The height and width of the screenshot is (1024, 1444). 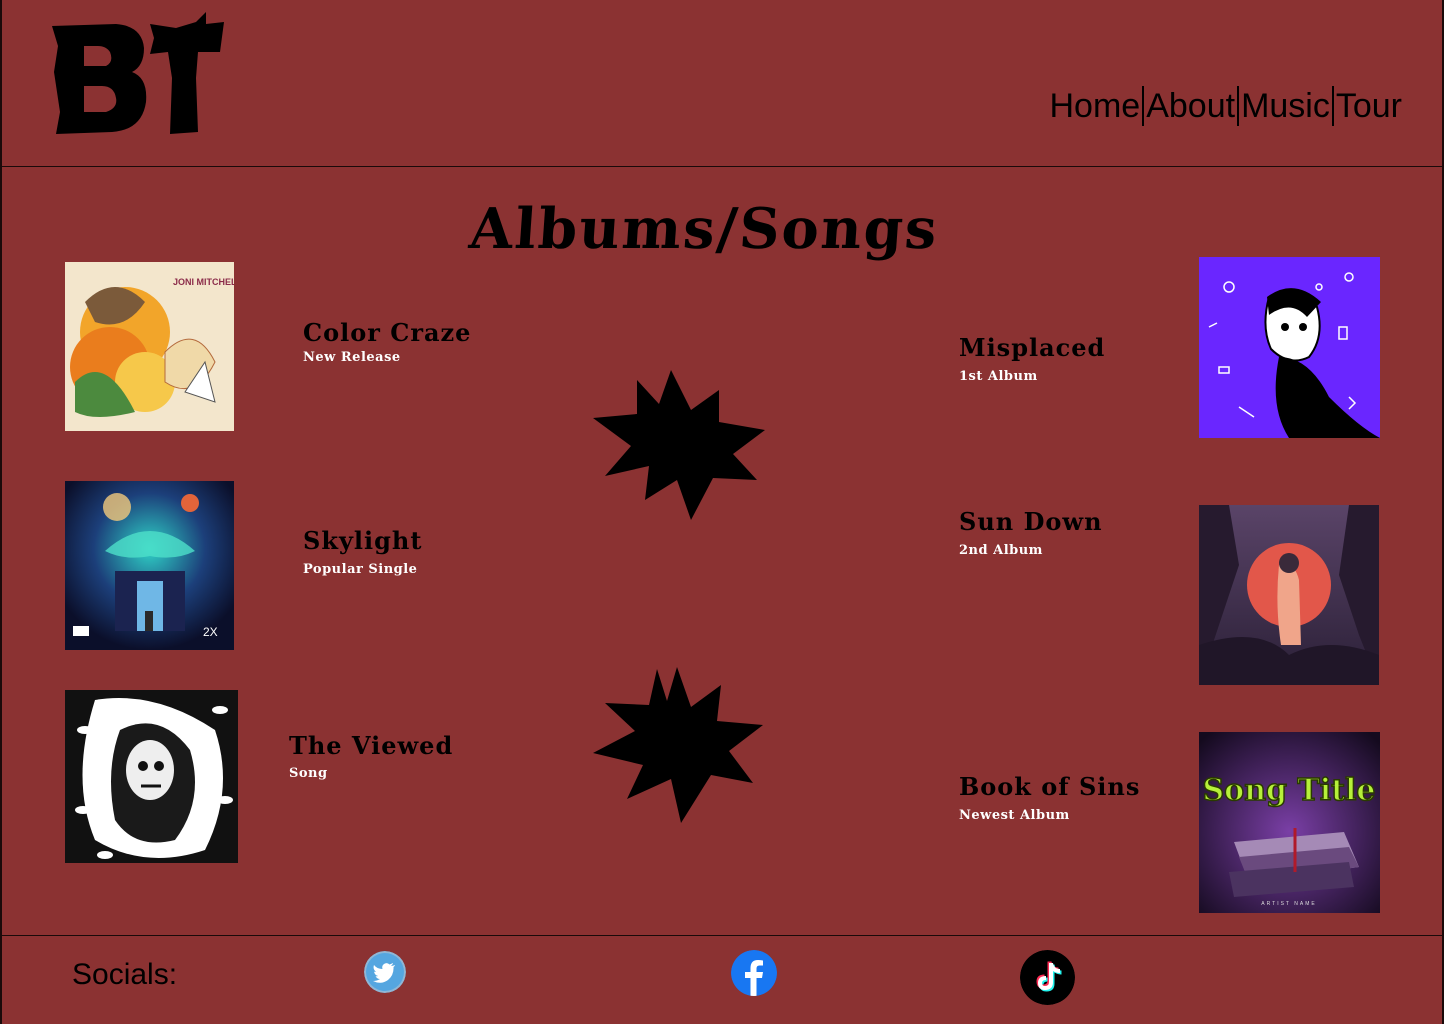 I want to click on footer-divider, so click(x=722, y=935).